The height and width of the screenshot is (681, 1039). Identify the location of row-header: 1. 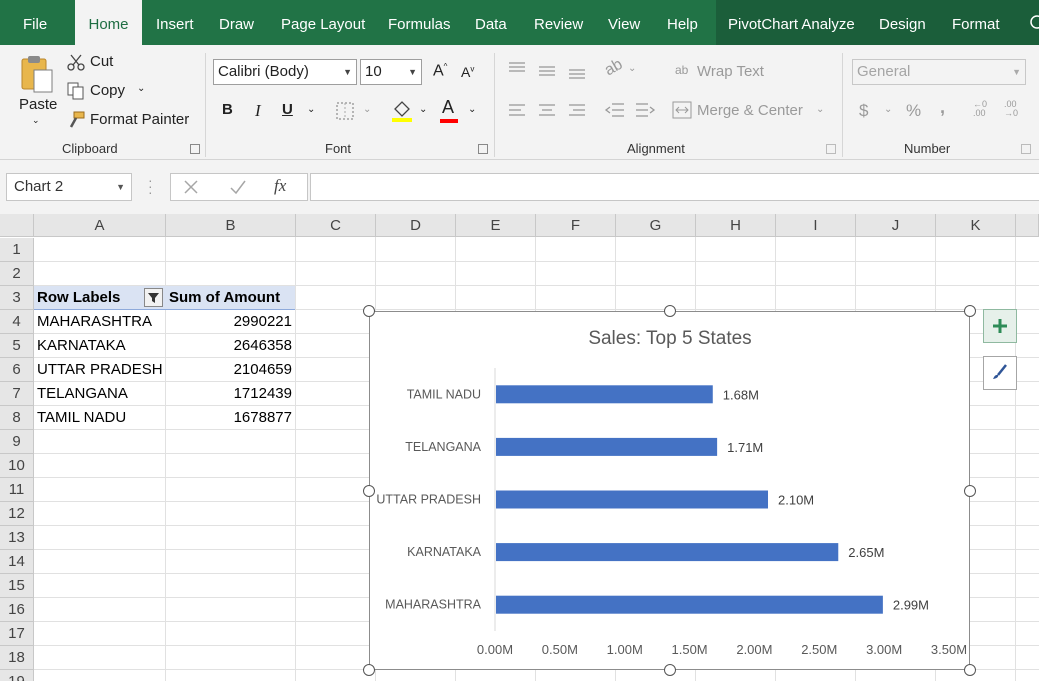
(17, 250).